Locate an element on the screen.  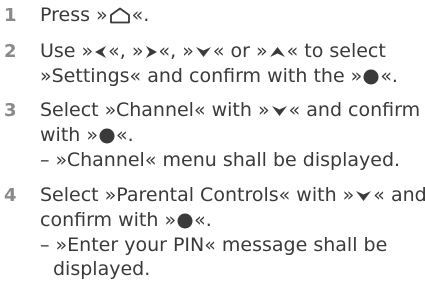
step-4-line-2-before: confirm with » is located at coordinates (108, 220).